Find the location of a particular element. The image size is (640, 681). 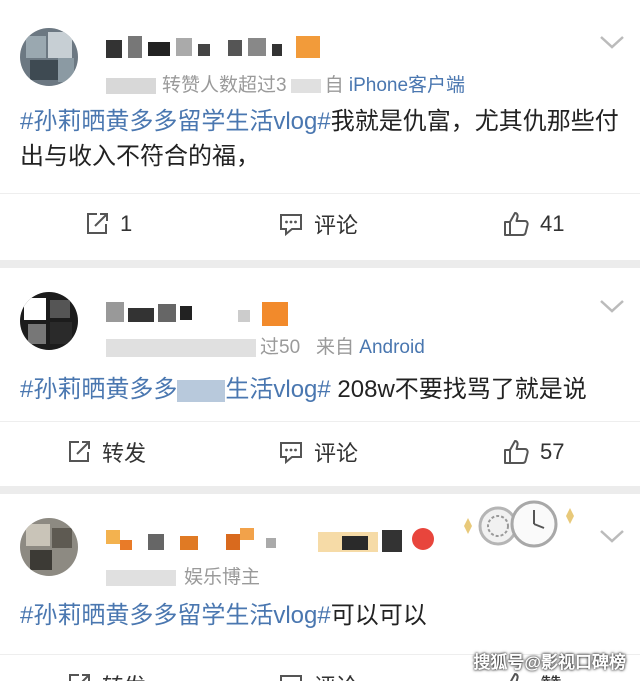

hashtag-link: #孙莉晒黄多多 生活vlog# is located at coordinates (175, 389).